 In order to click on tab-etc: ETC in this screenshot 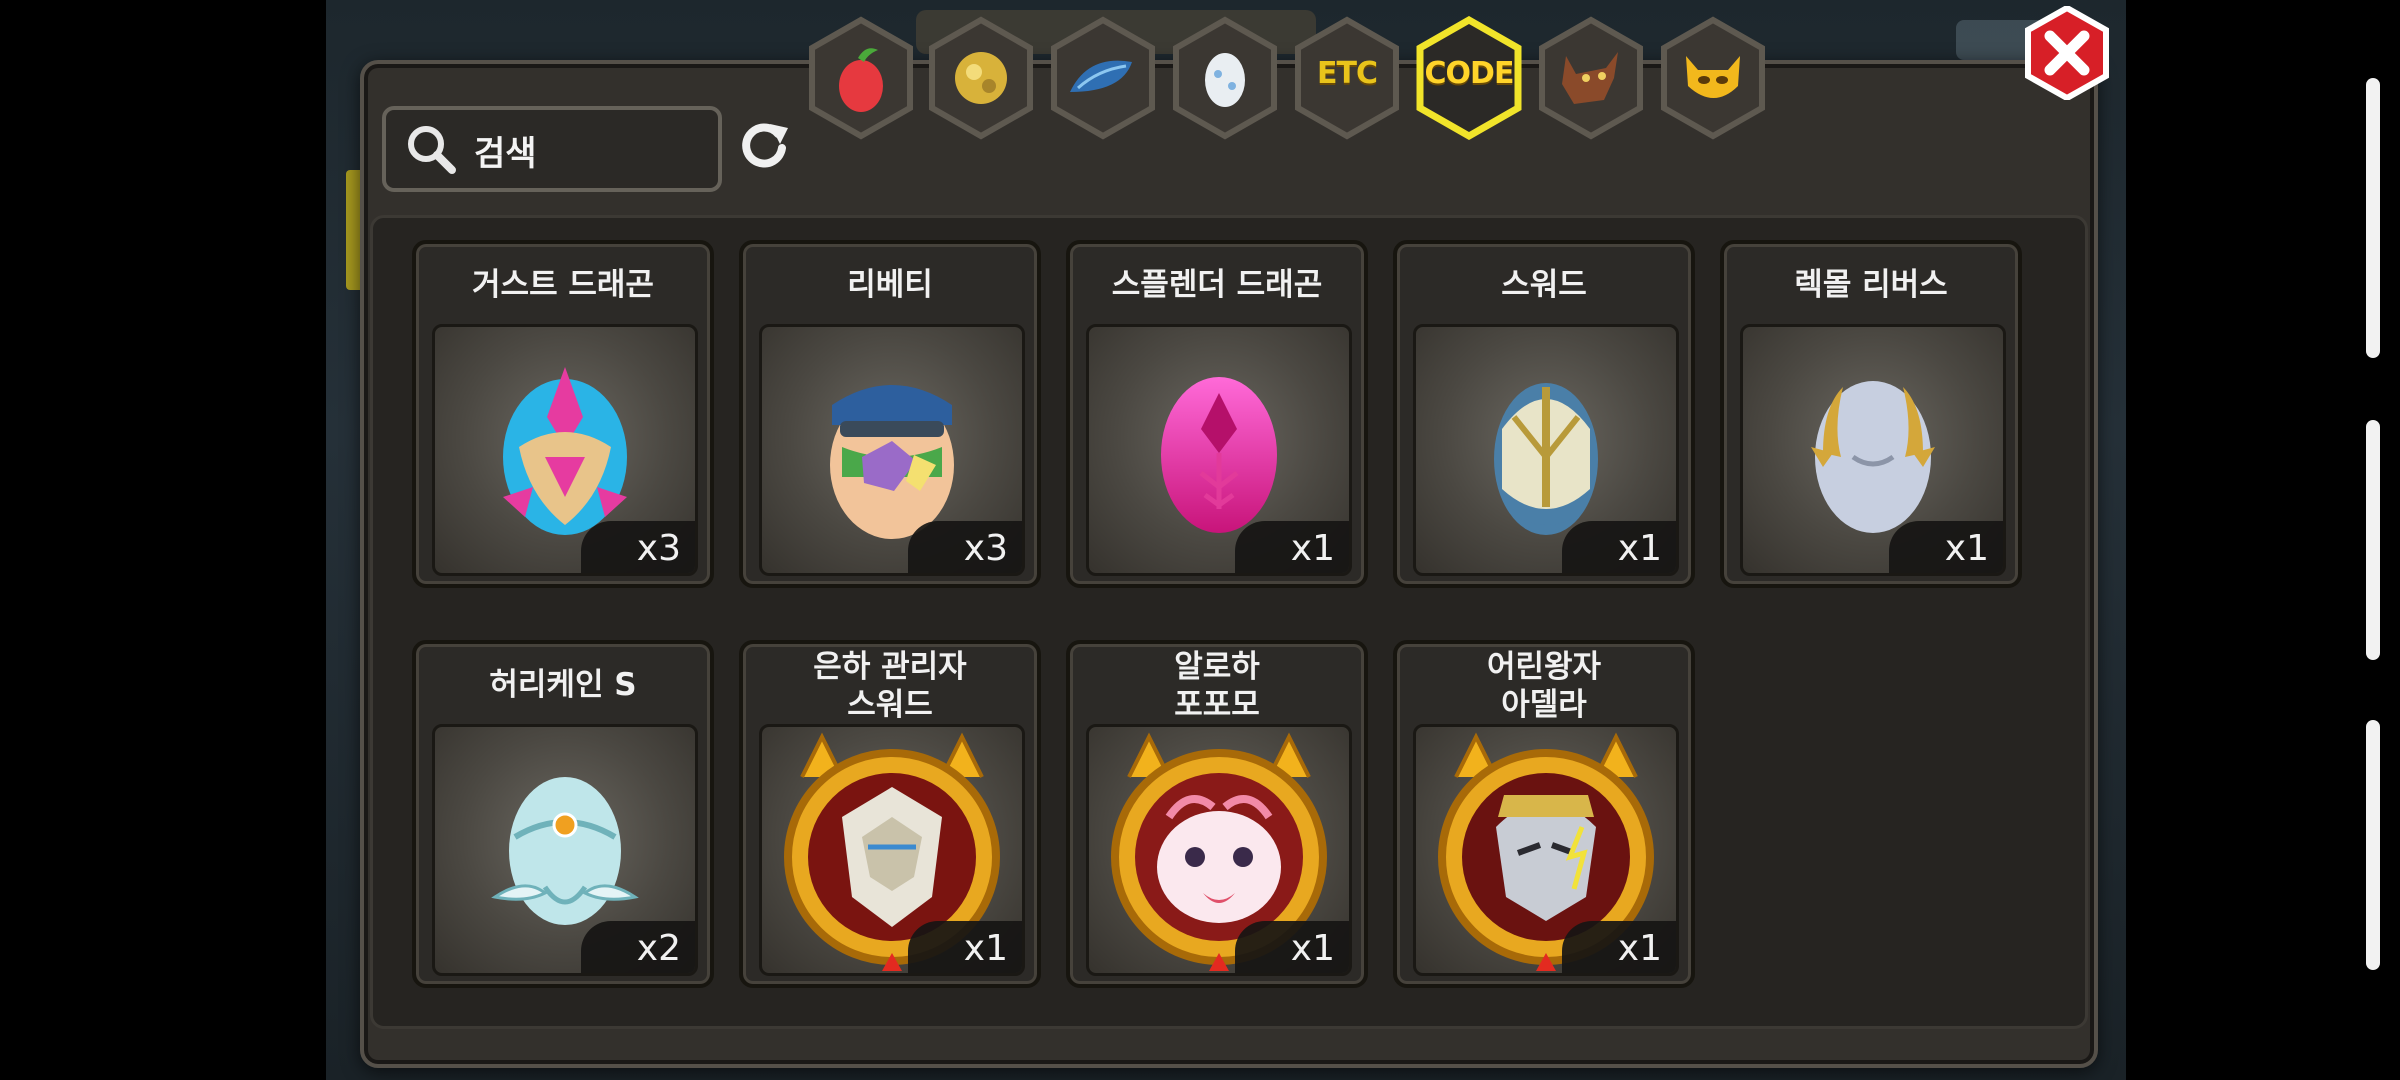, I will do `click(1347, 78)`.